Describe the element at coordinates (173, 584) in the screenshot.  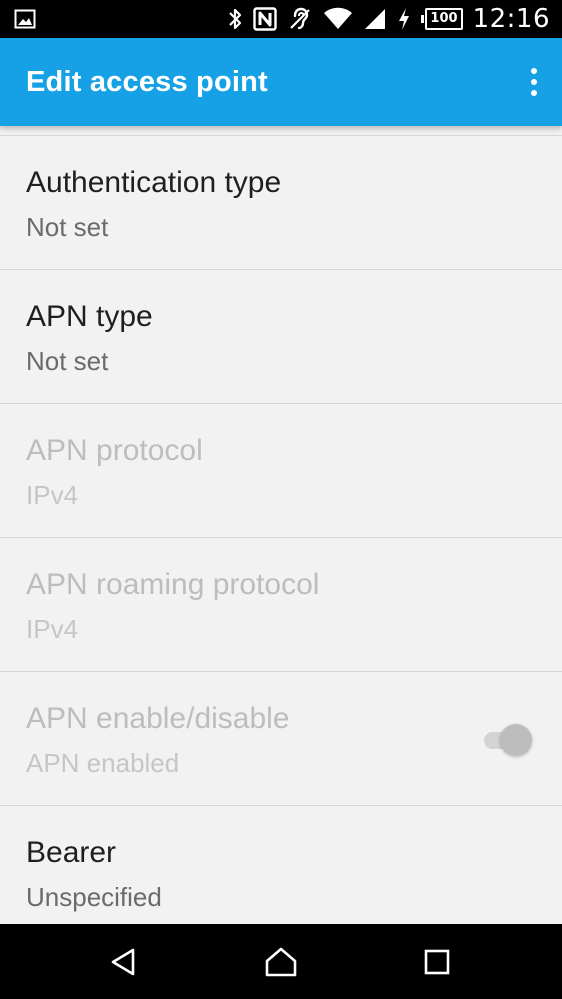
I see `pref-title: APN roaming protocol` at that location.